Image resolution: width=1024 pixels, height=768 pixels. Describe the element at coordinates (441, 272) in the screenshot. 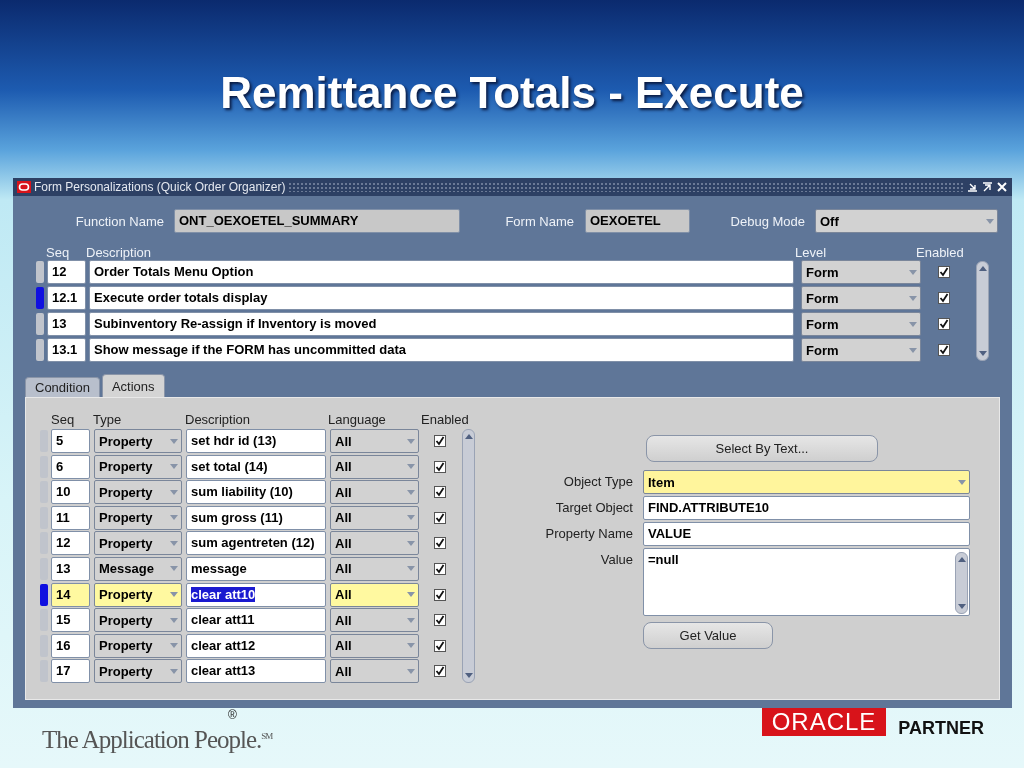

I see `description-field: Order Totals Menu Option` at that location.